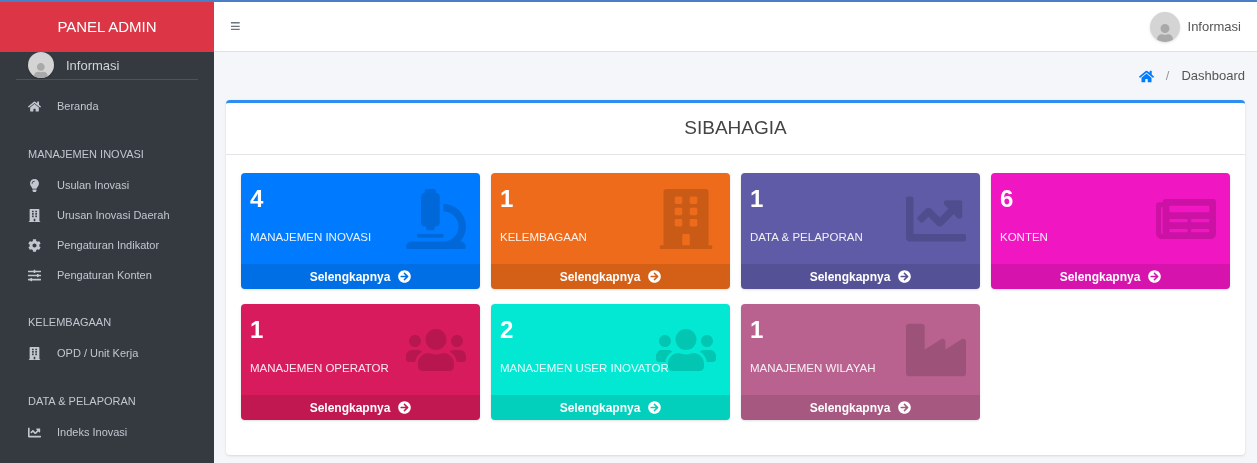 Image resolution: width=1257 pixels, height=463 pixels. Describe the element at coordinates (311, 237) in the screenshot. I see `tile-label: MANAJEMEN INOVASI` at that location.